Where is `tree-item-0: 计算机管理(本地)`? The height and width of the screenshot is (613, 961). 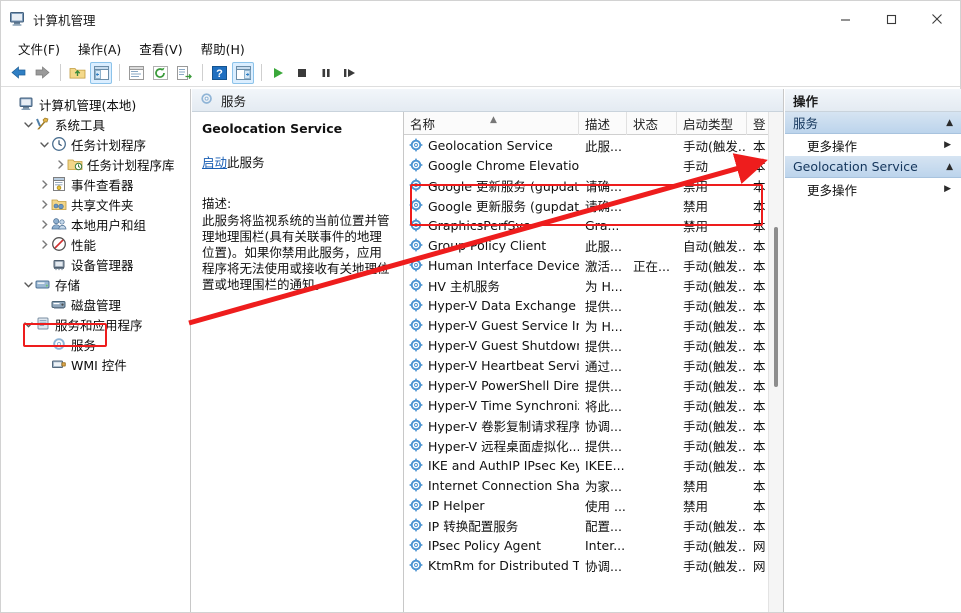 tree-item-0: 计算机管理(本地) is located at coordinates (98, 104).